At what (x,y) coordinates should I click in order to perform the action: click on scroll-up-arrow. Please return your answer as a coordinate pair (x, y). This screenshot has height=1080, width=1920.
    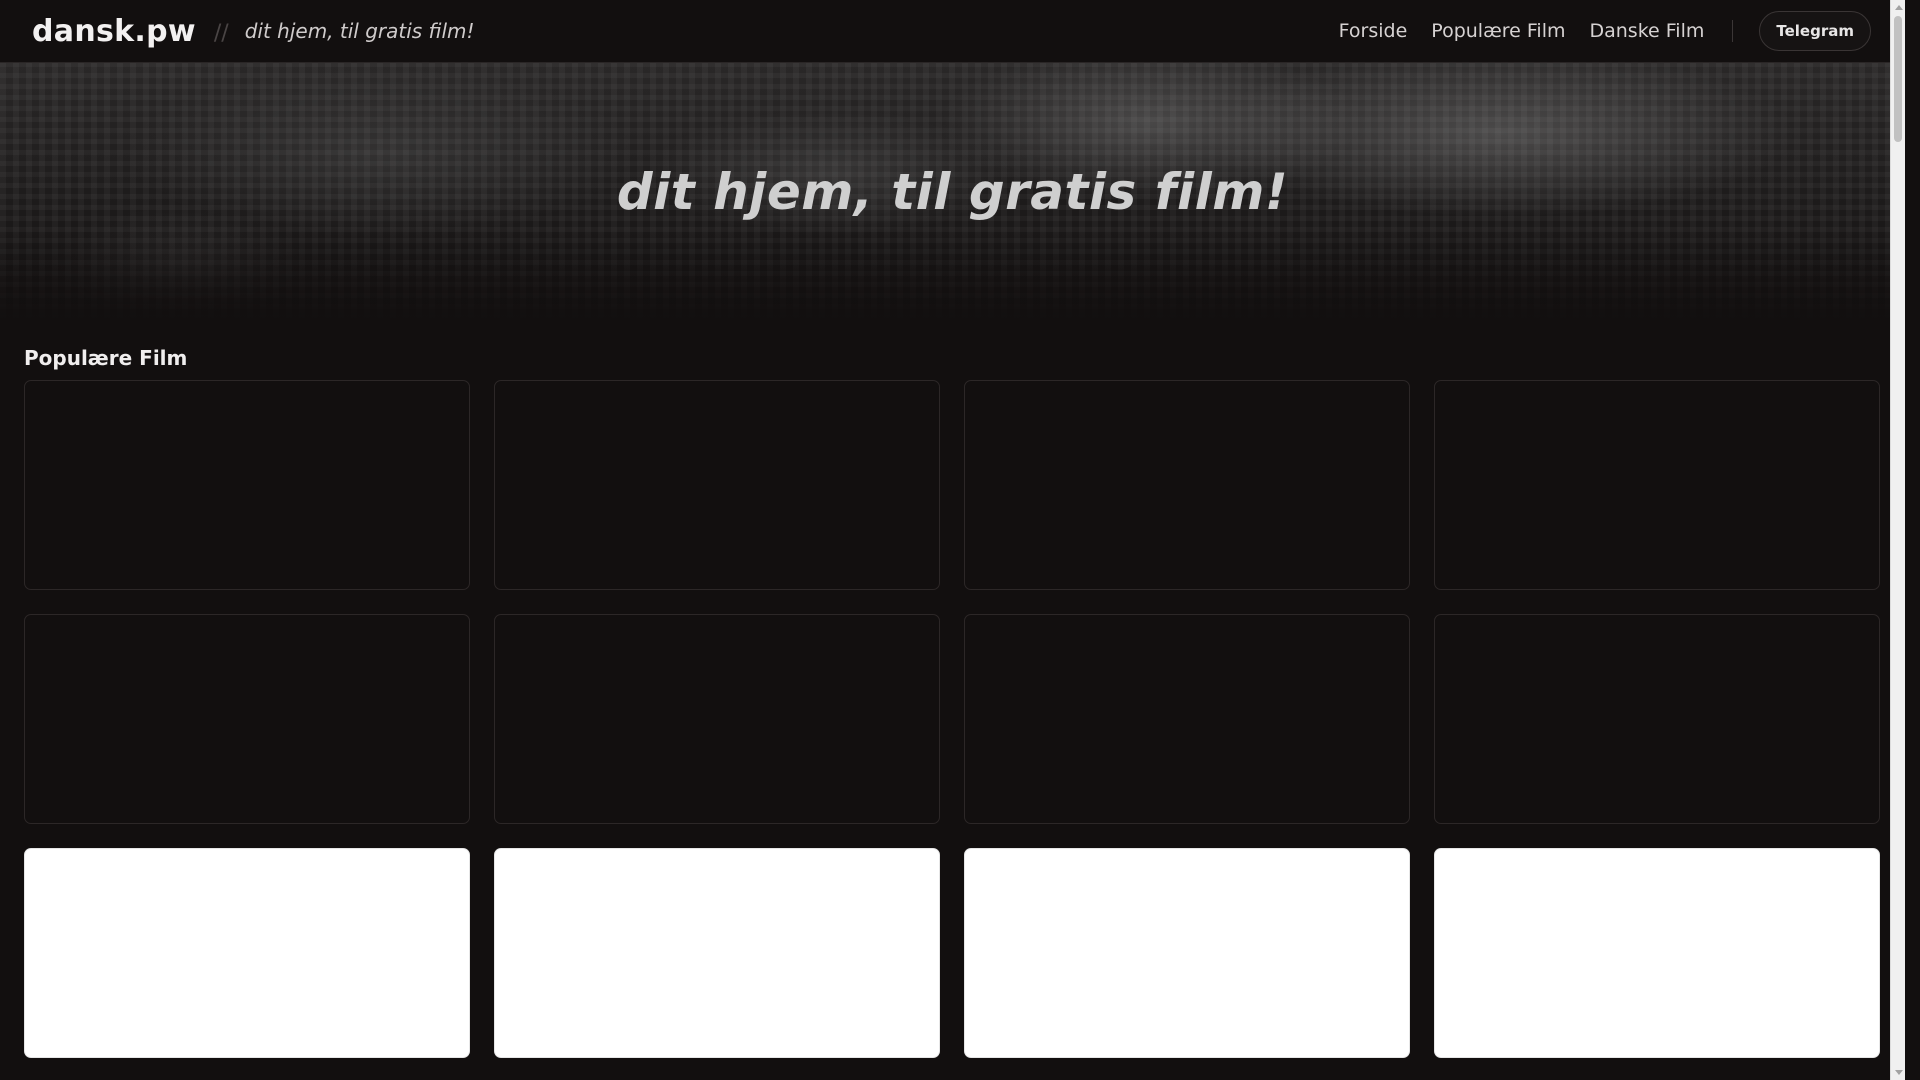
    Looking at the image, I should click on (1898, 7).